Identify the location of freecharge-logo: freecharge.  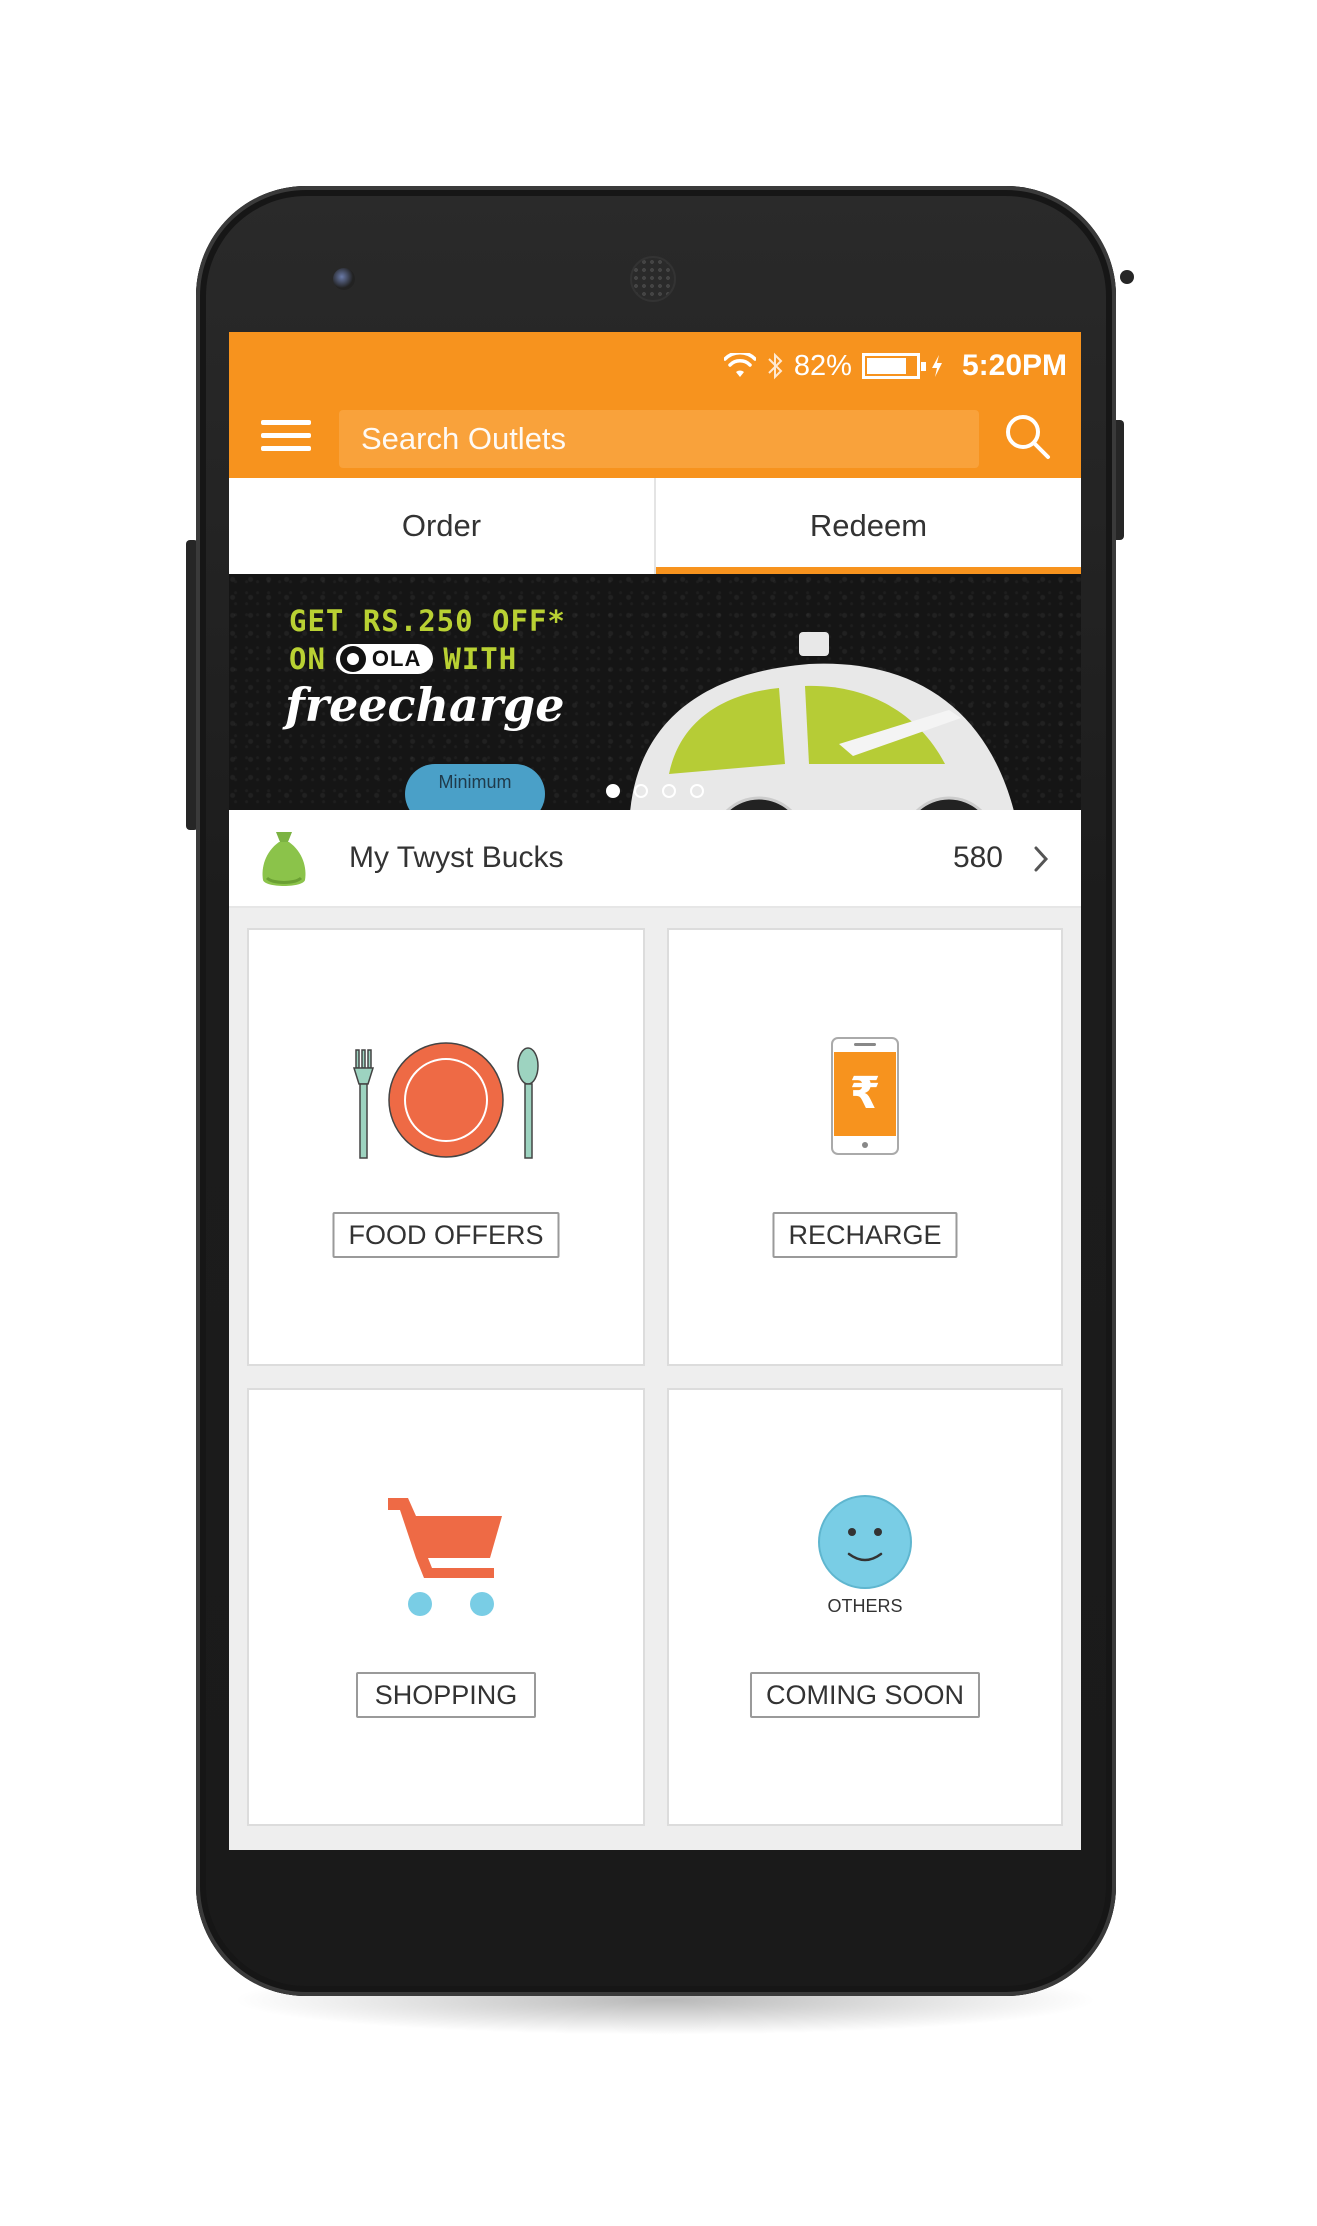
(425, 705).